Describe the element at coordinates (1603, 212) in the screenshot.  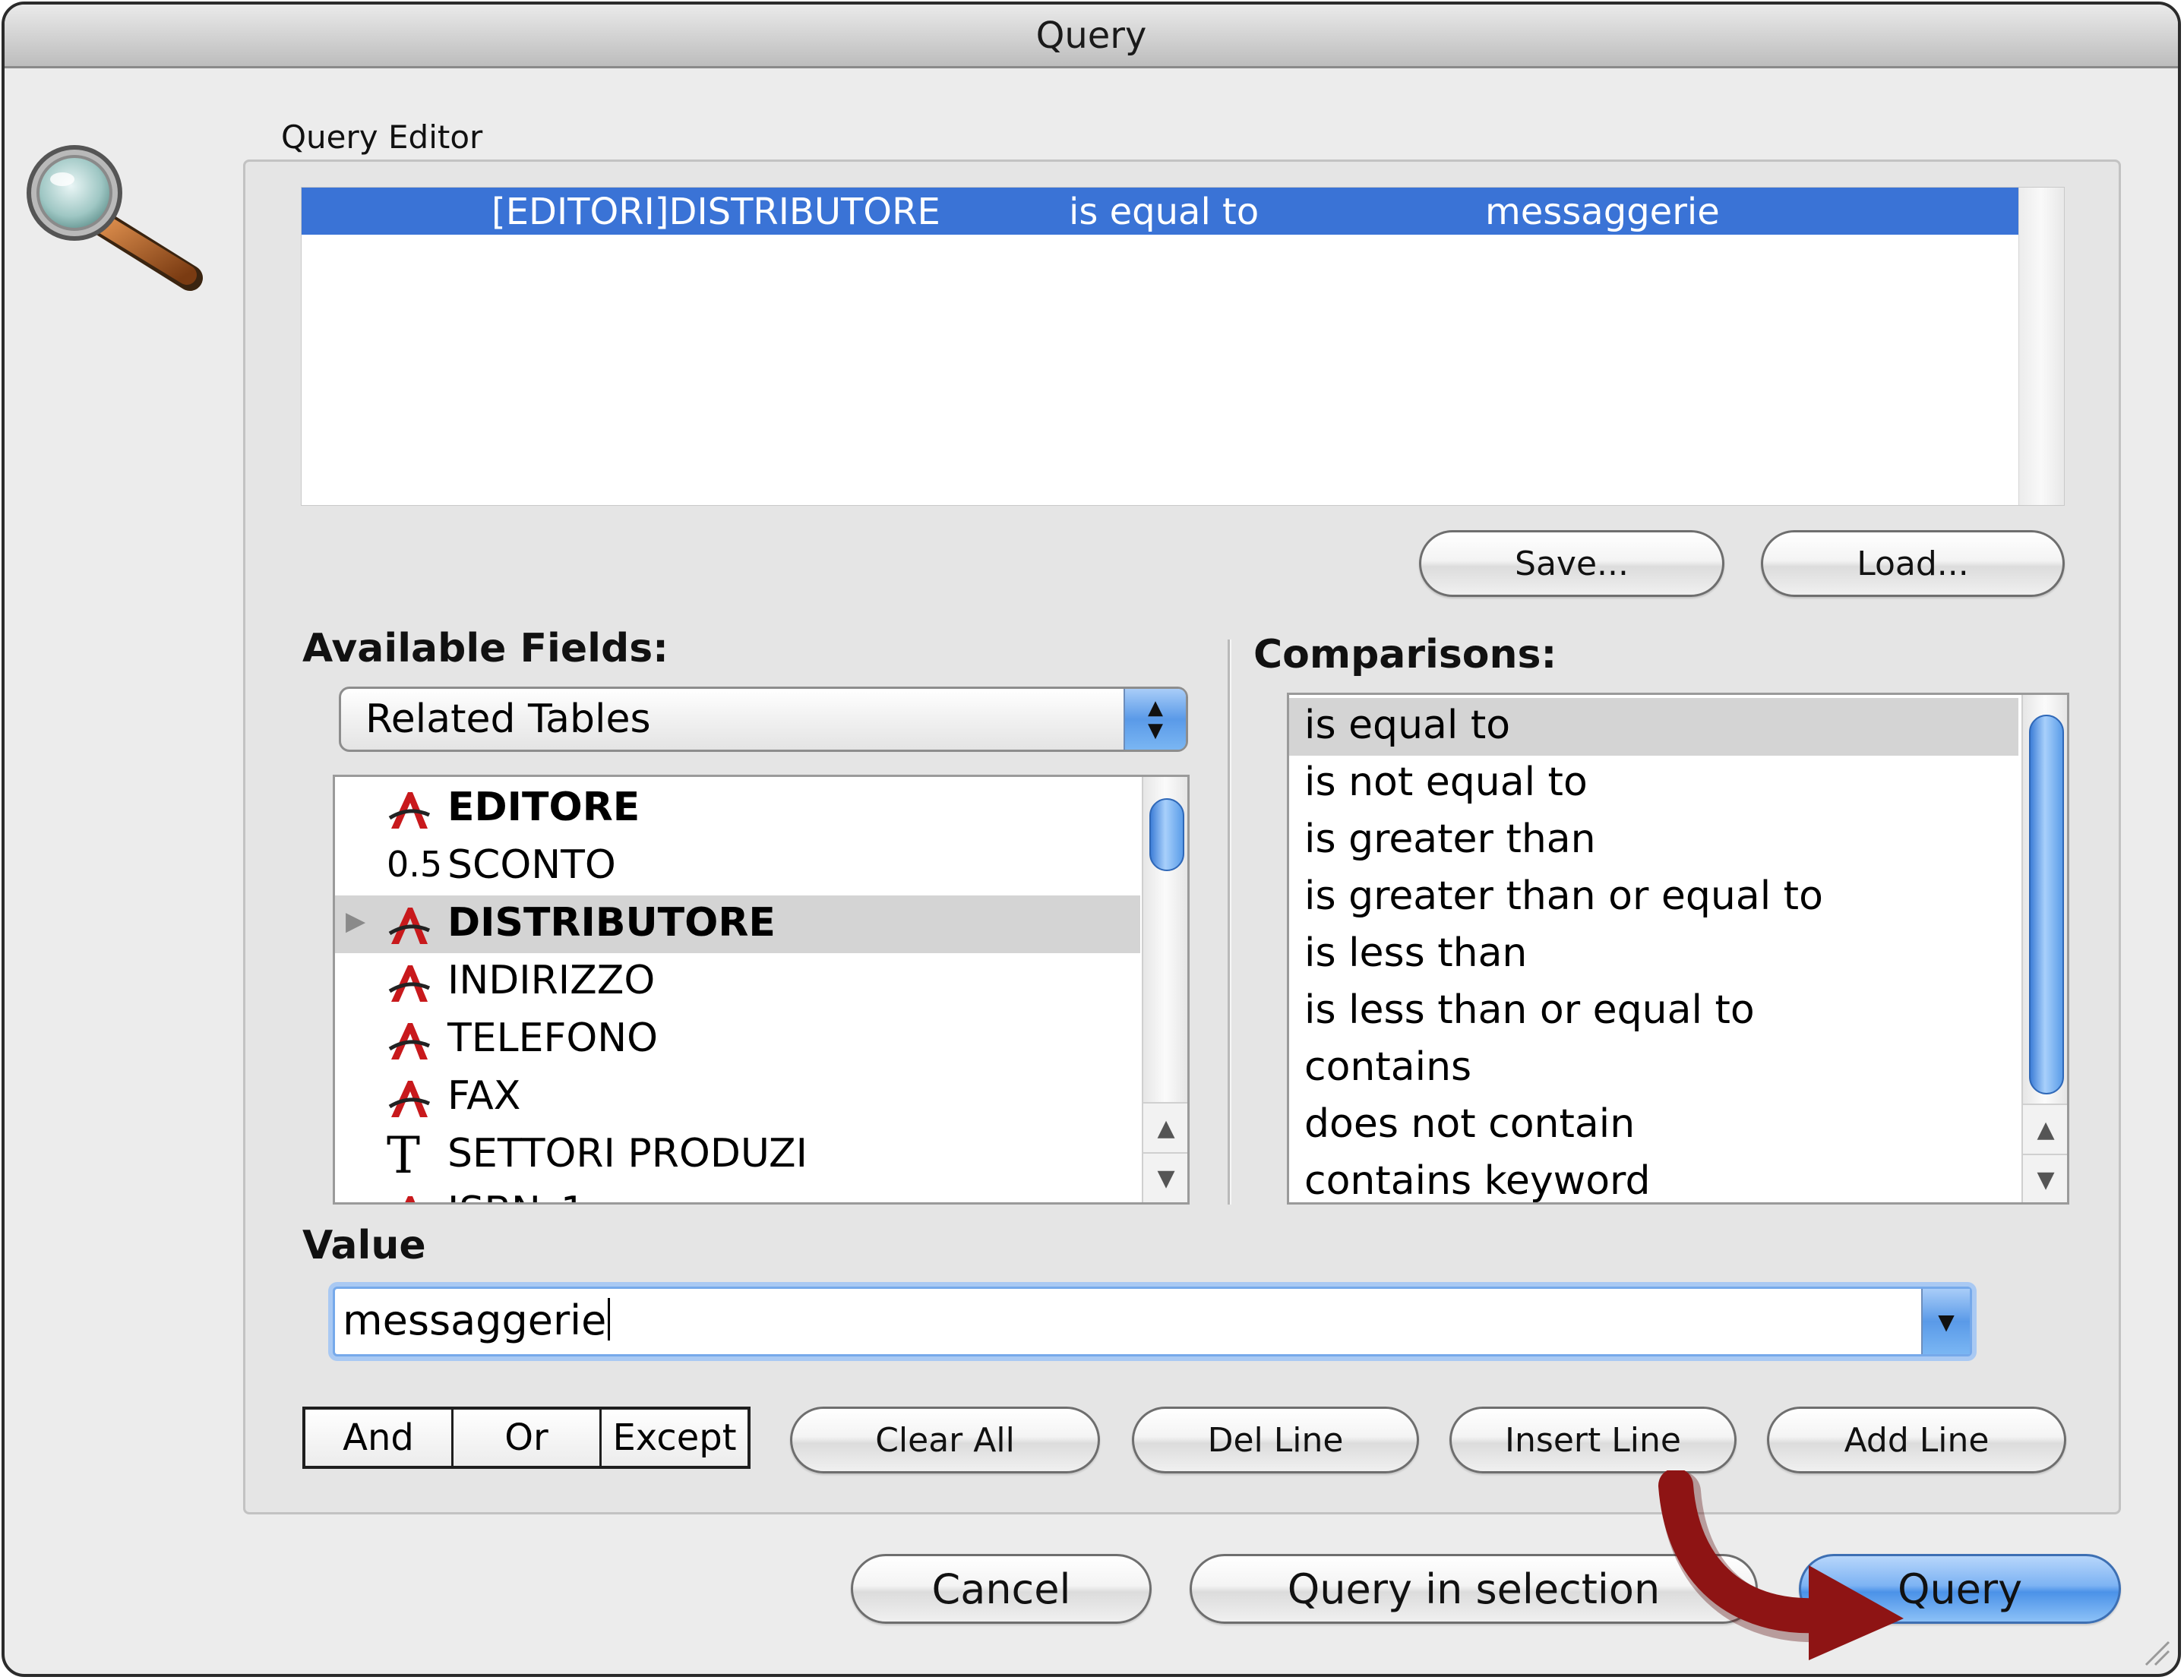
I see `query-line-value: messaggerie` at that location.